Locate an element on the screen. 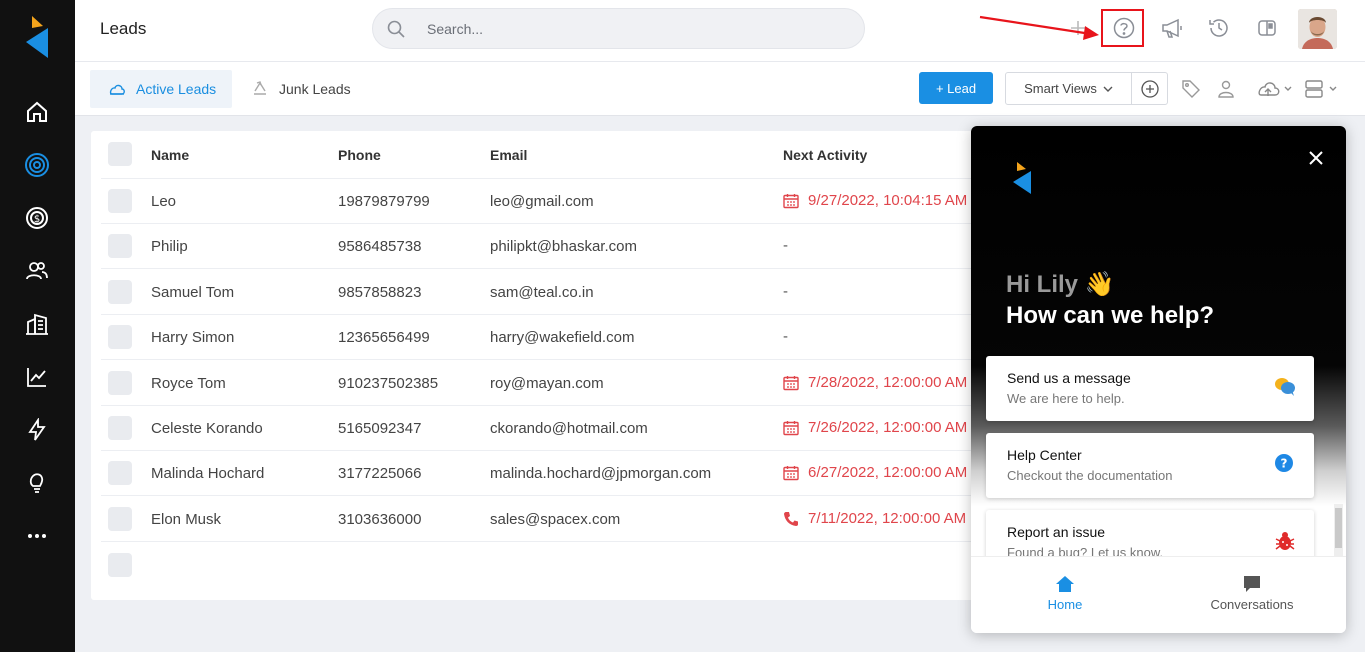 Image resolution: width=1365 pixels, height=652 pixels. help-center-card: Help Center Checkout the documentation ? is located at coordinates (1150, 465).